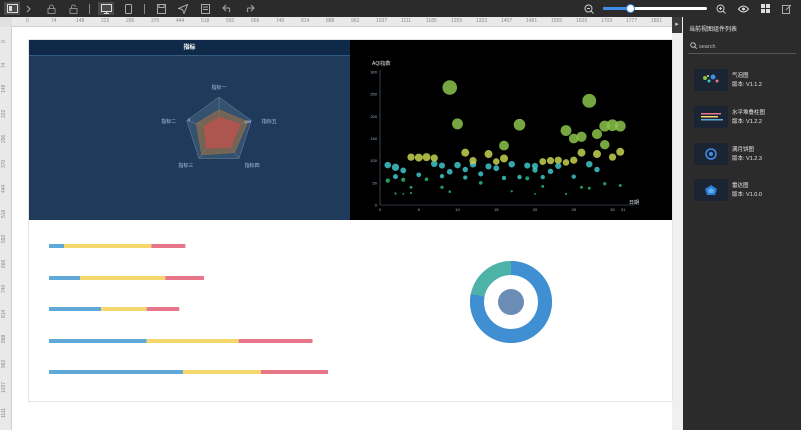  What do you see at coordinates (745, 190) in the screenshot?
I see `component-item-radar: 雷达图 版本: V1.0.0` at bounding box center [745, 190].